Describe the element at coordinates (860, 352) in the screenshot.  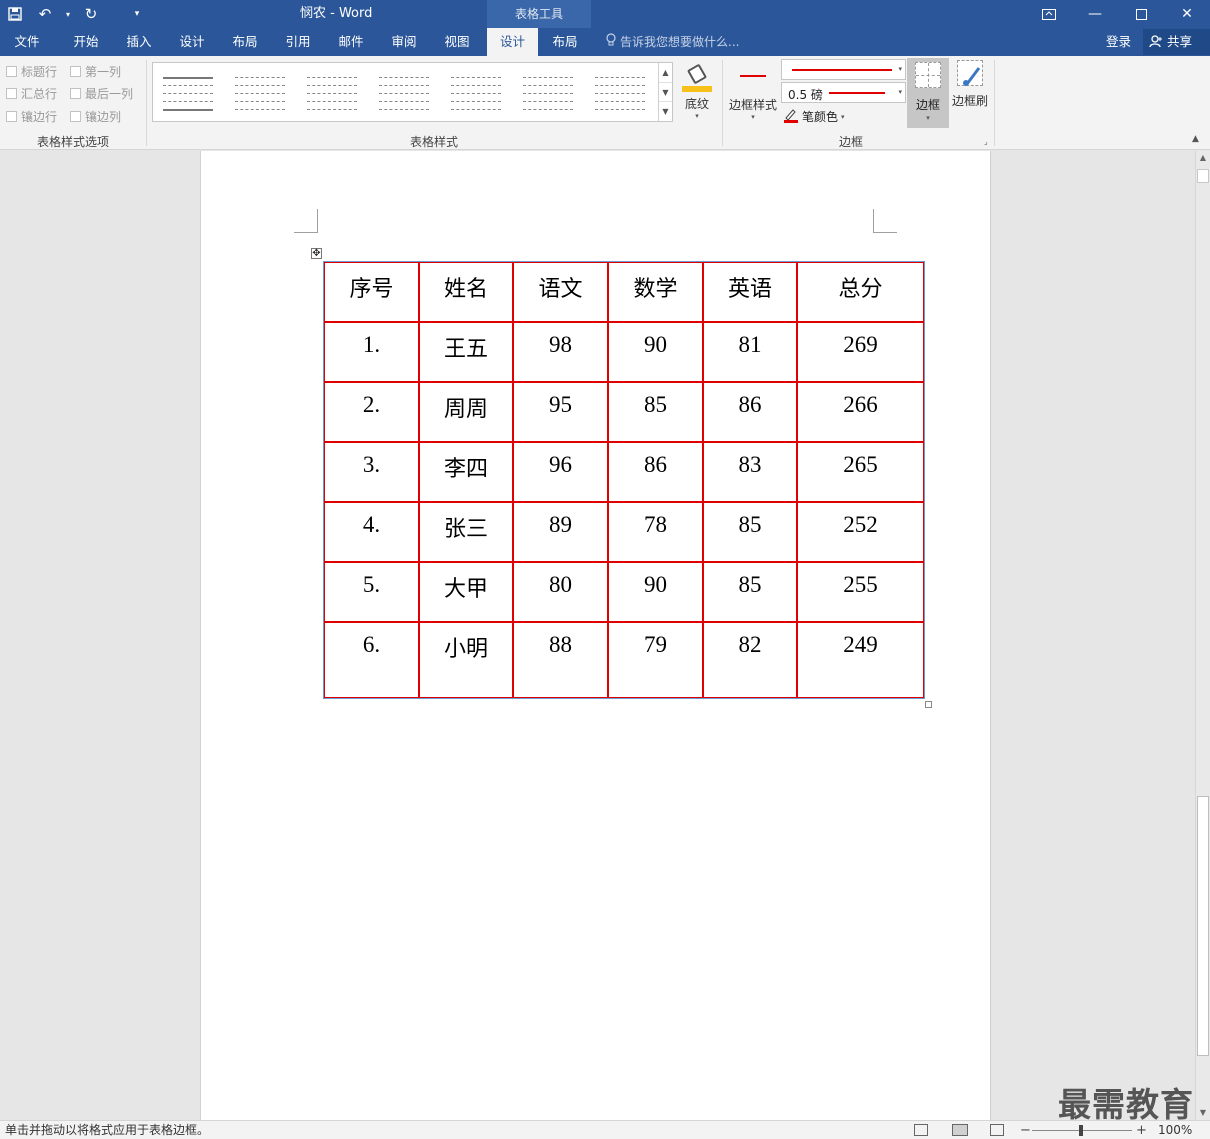
I see `table-cell: 269` at that location.